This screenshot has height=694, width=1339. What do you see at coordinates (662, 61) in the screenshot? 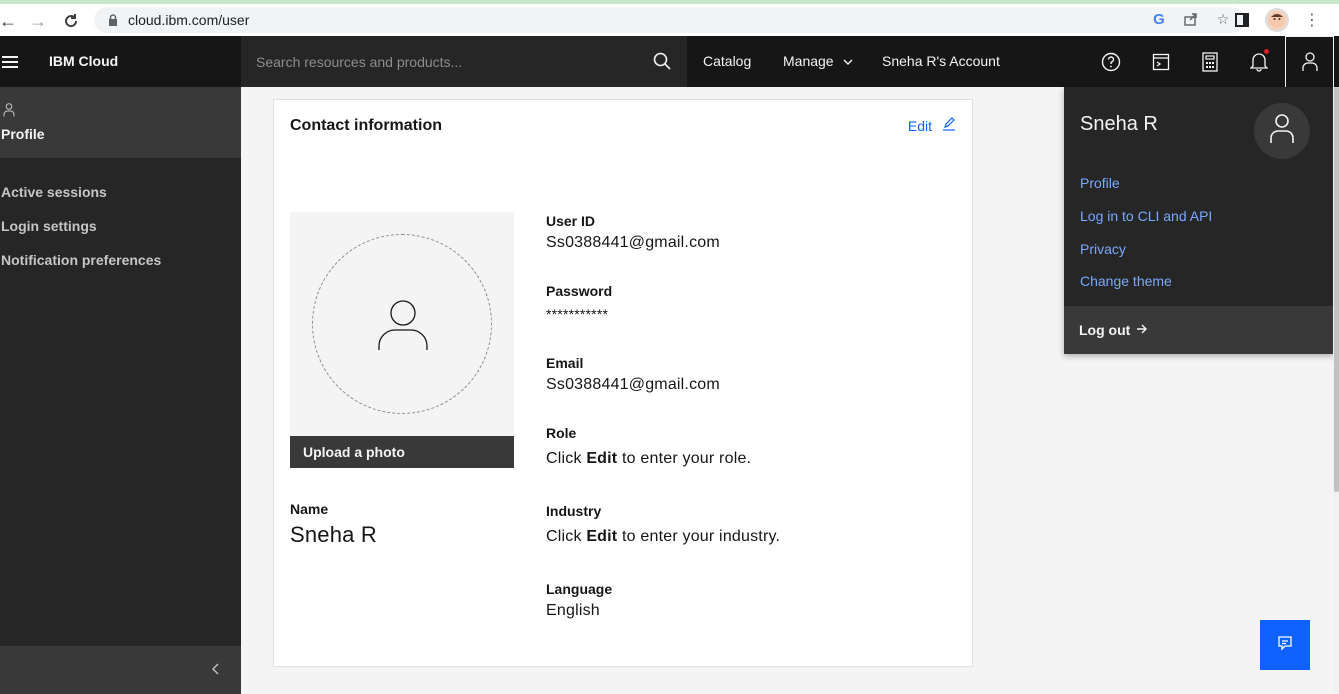
I see `search-icon` at bounding box center [662, 61].